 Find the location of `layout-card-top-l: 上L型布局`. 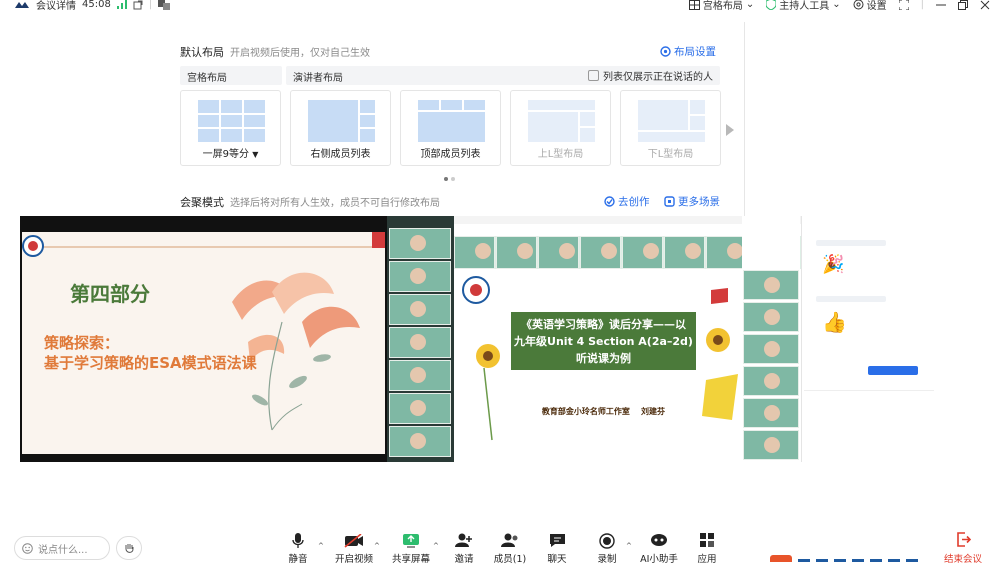

layout-card-top-l: 上L型布局 is located at coordinates (560, 128).